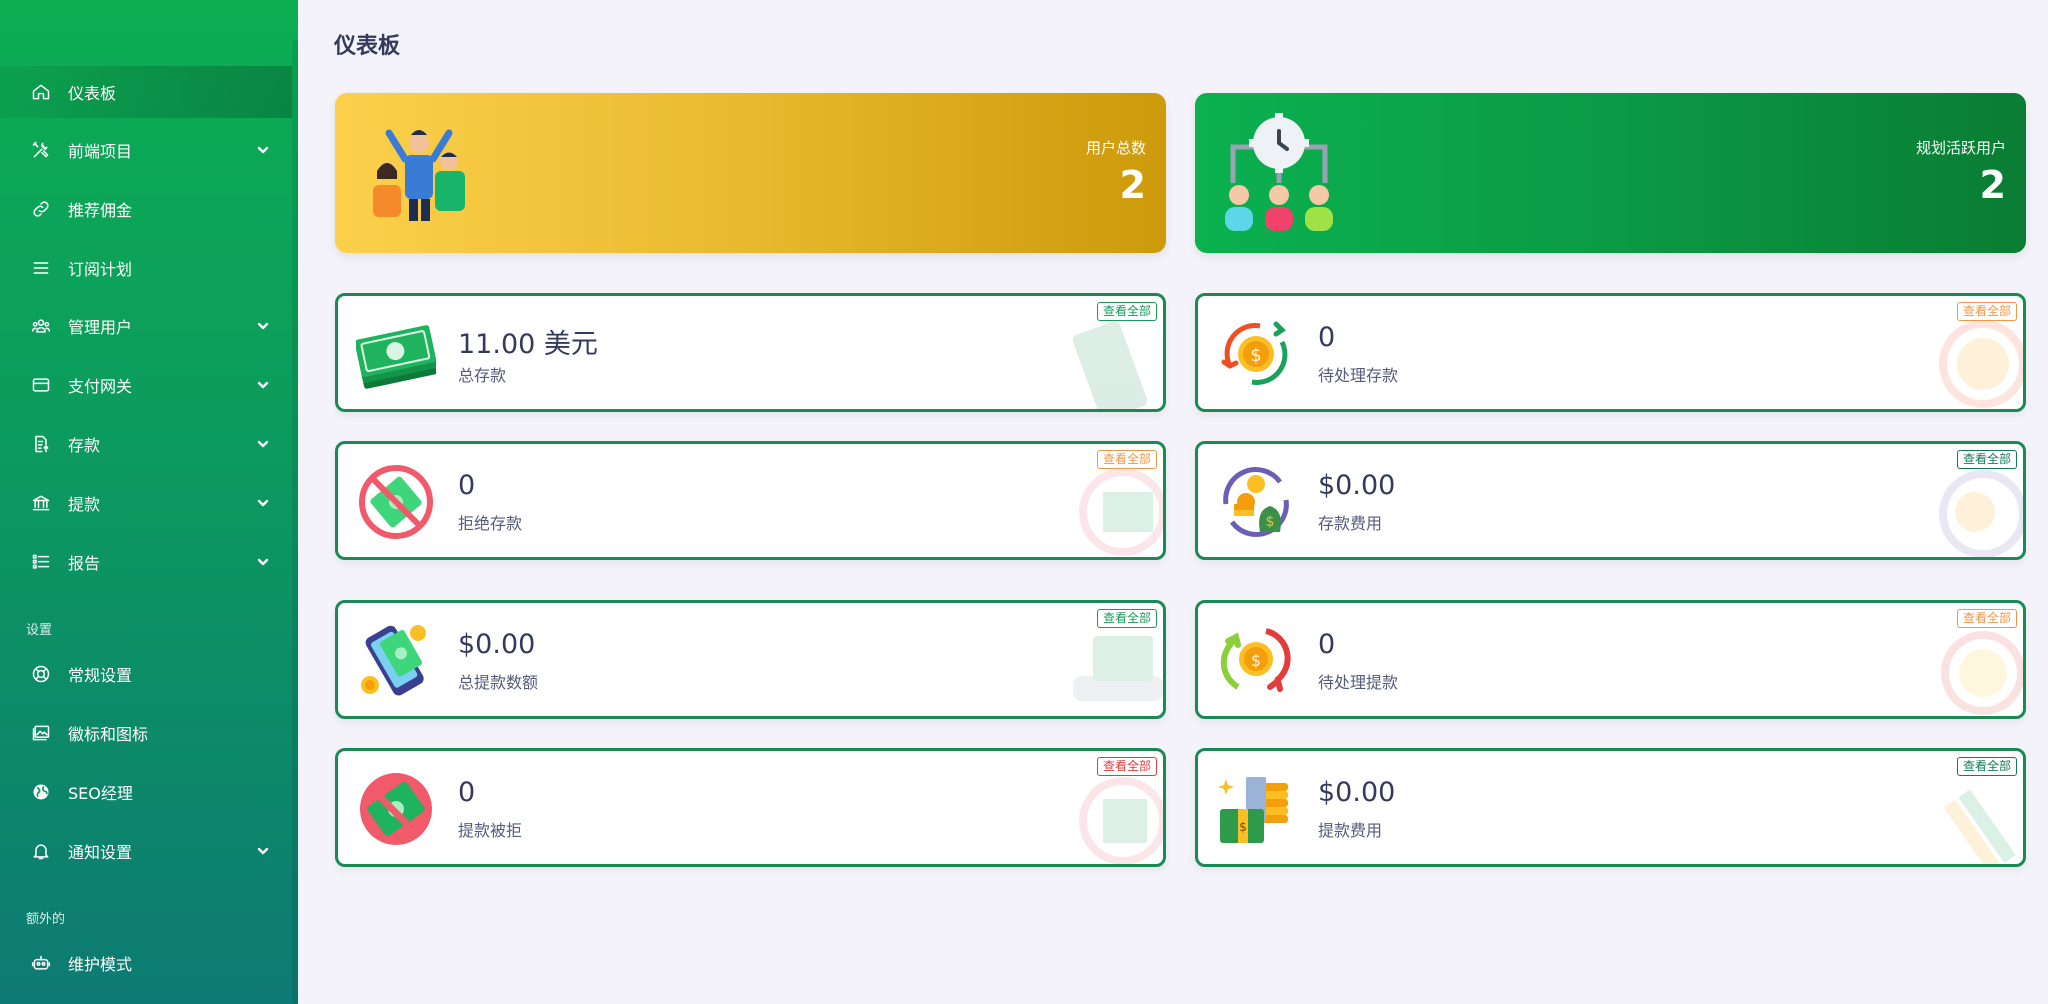  Describe the element at coordinates (295, 522) in the screenshot. I see `sidebar-scrollbar` at that location.